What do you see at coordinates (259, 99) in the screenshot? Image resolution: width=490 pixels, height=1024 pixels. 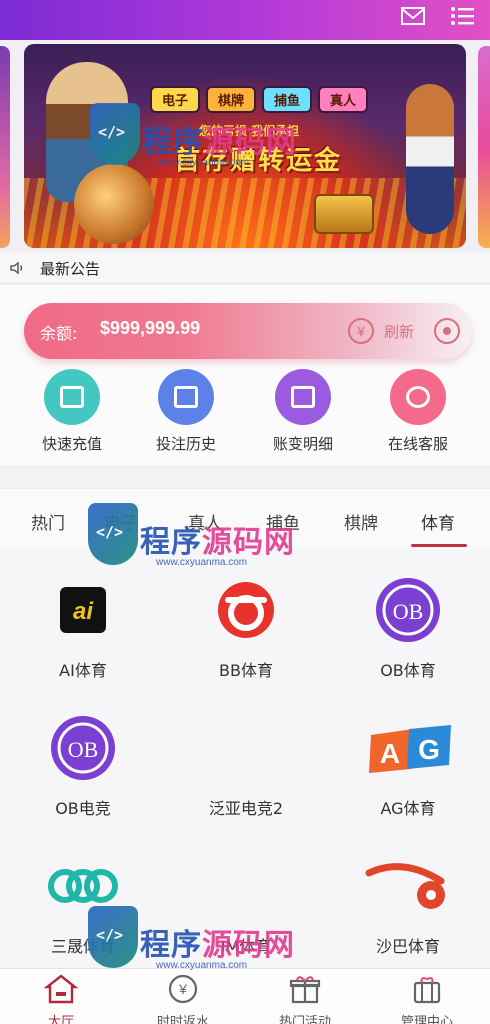 I see `banner-tags: 电子 棋牌 捕鱼 真人` at bounding box center [259, 99].